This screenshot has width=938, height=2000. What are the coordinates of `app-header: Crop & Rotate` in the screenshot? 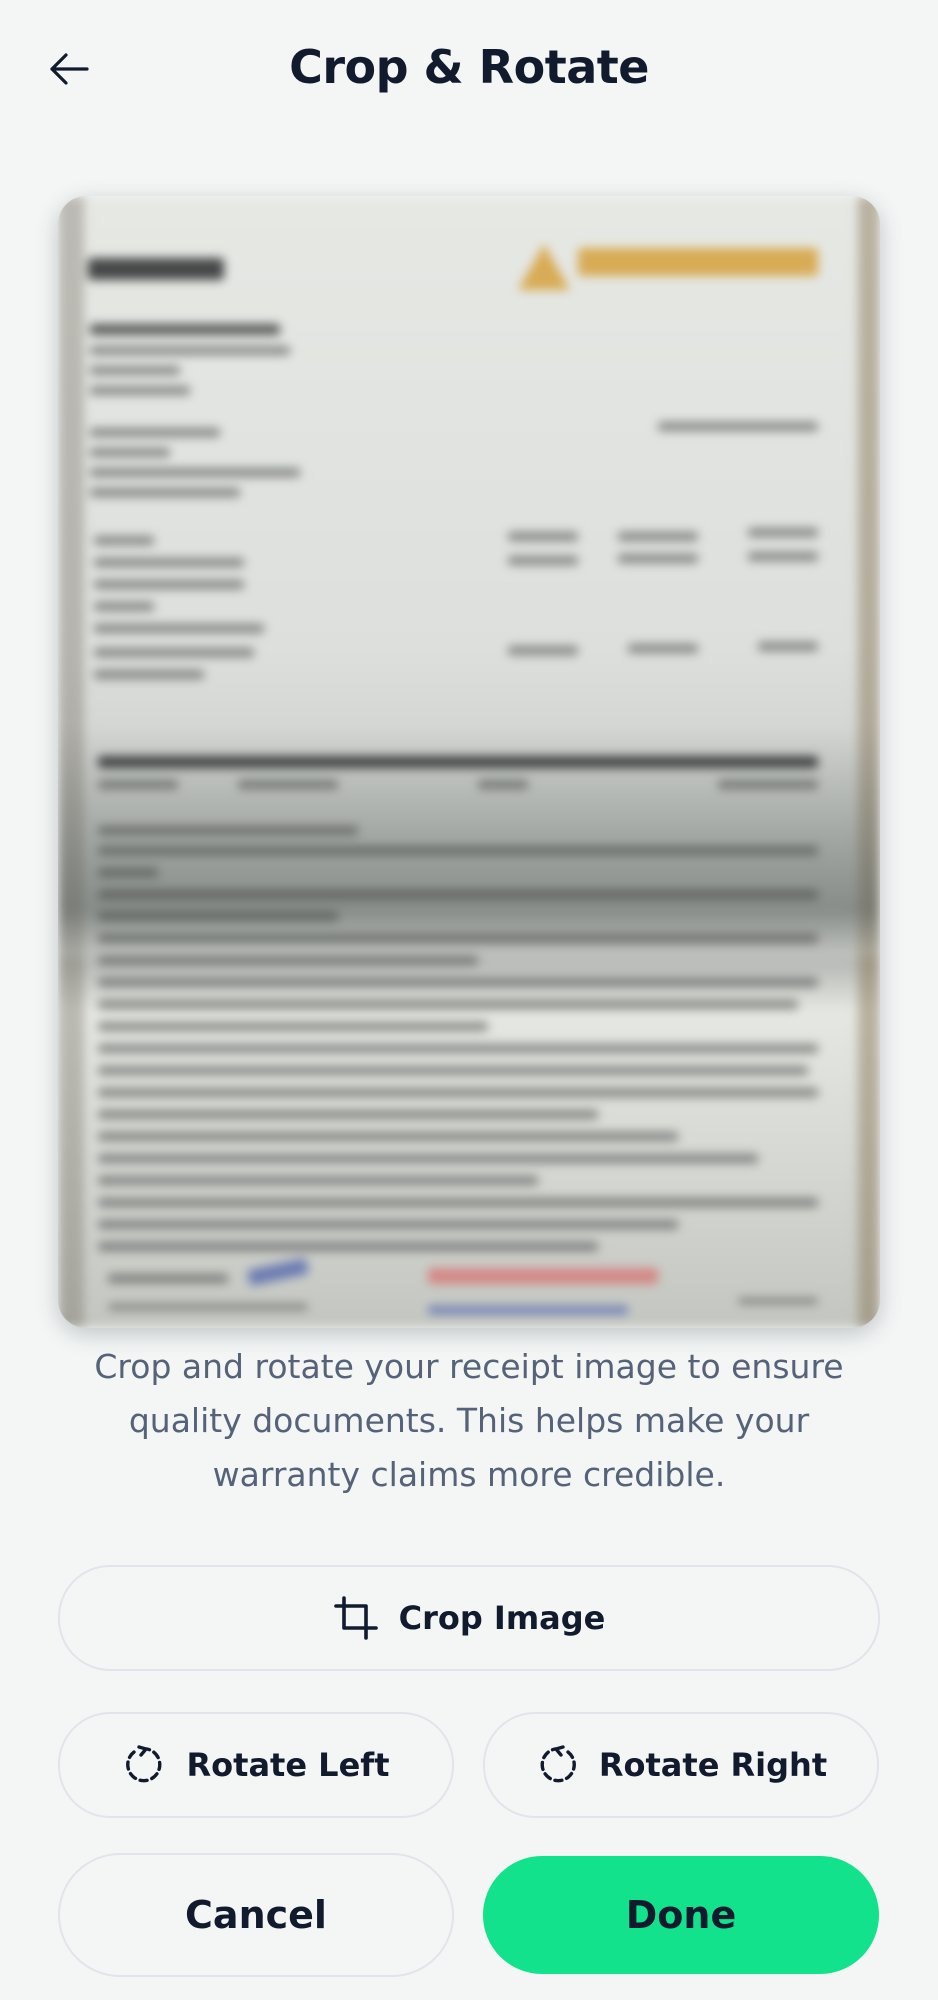 It's located at (469, 70).